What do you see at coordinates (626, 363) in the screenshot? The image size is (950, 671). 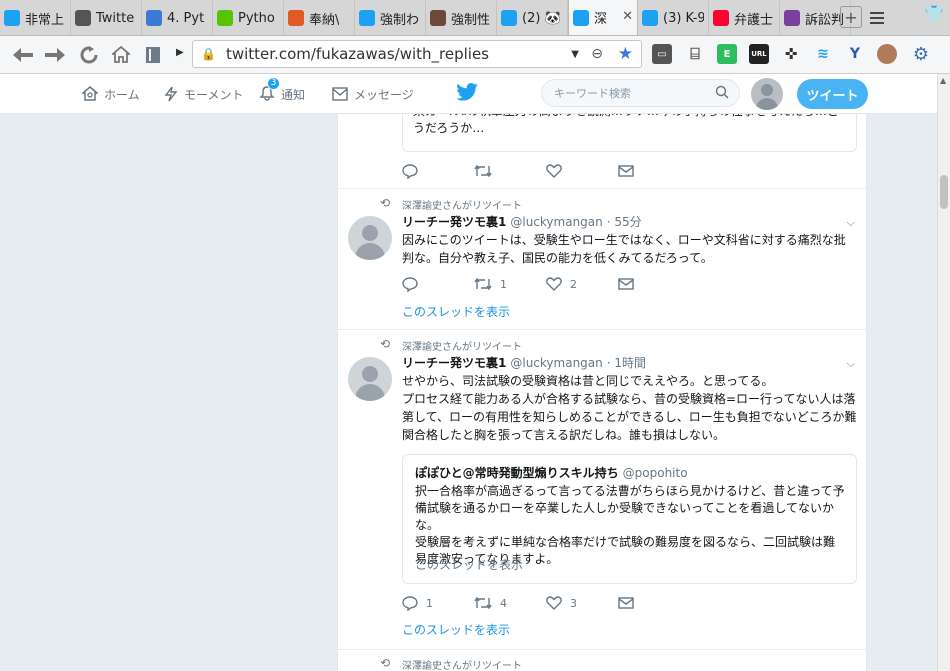 I see `tweet-time: · 1時間` at bounding box center [626, 363].